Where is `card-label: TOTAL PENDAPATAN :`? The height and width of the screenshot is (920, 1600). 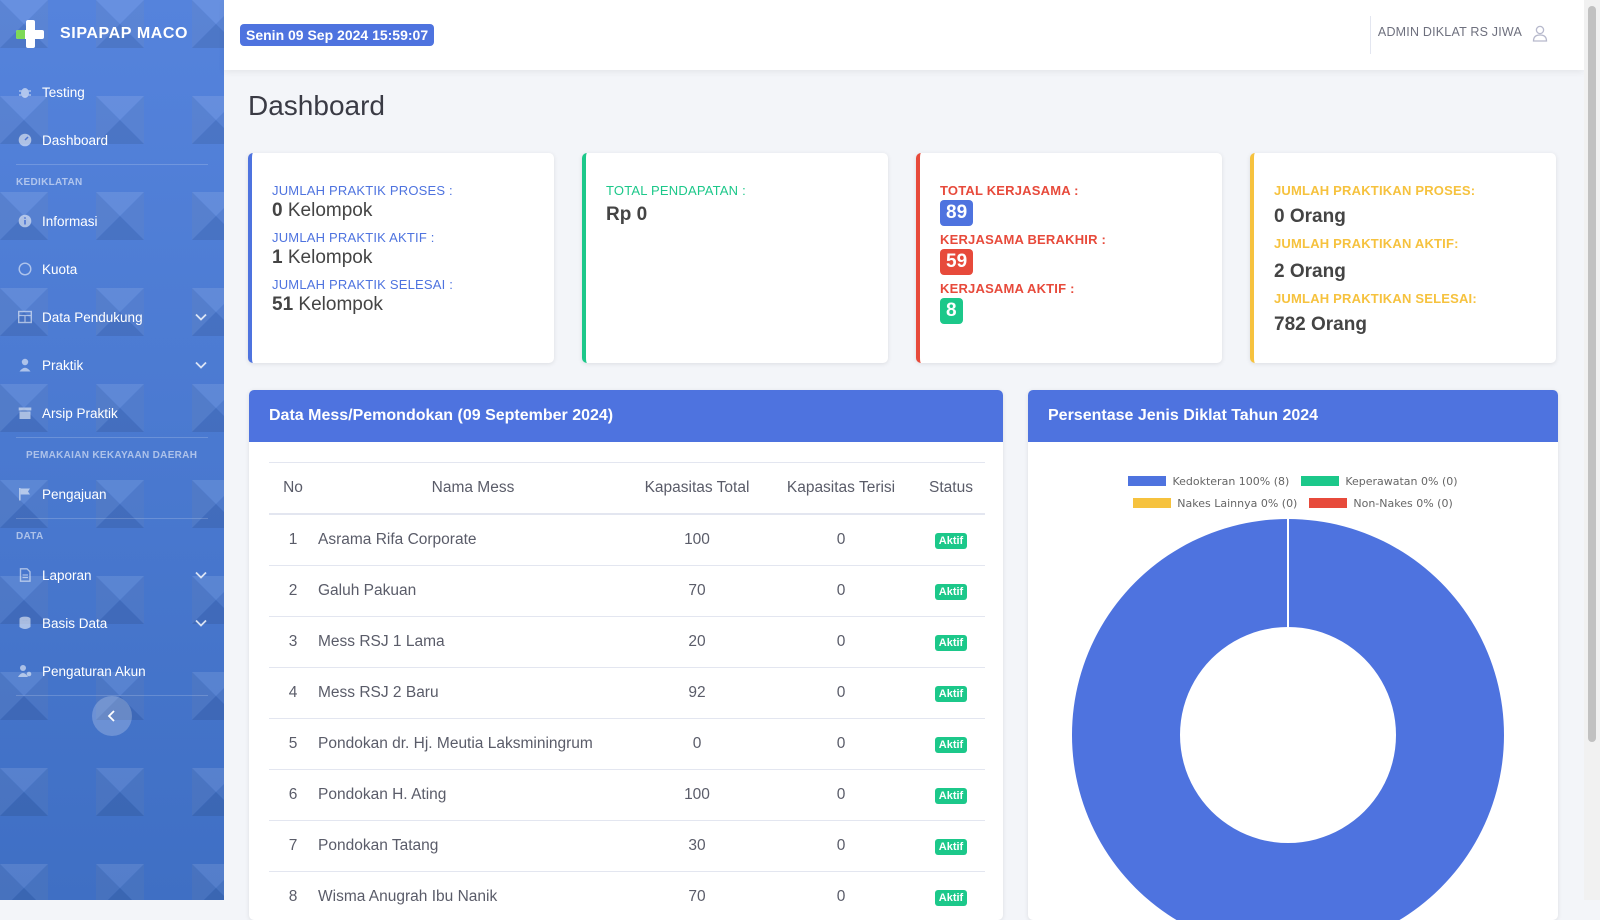
card-label: TOTAL PENDAPATAN : is located at coordinates (737, 190).